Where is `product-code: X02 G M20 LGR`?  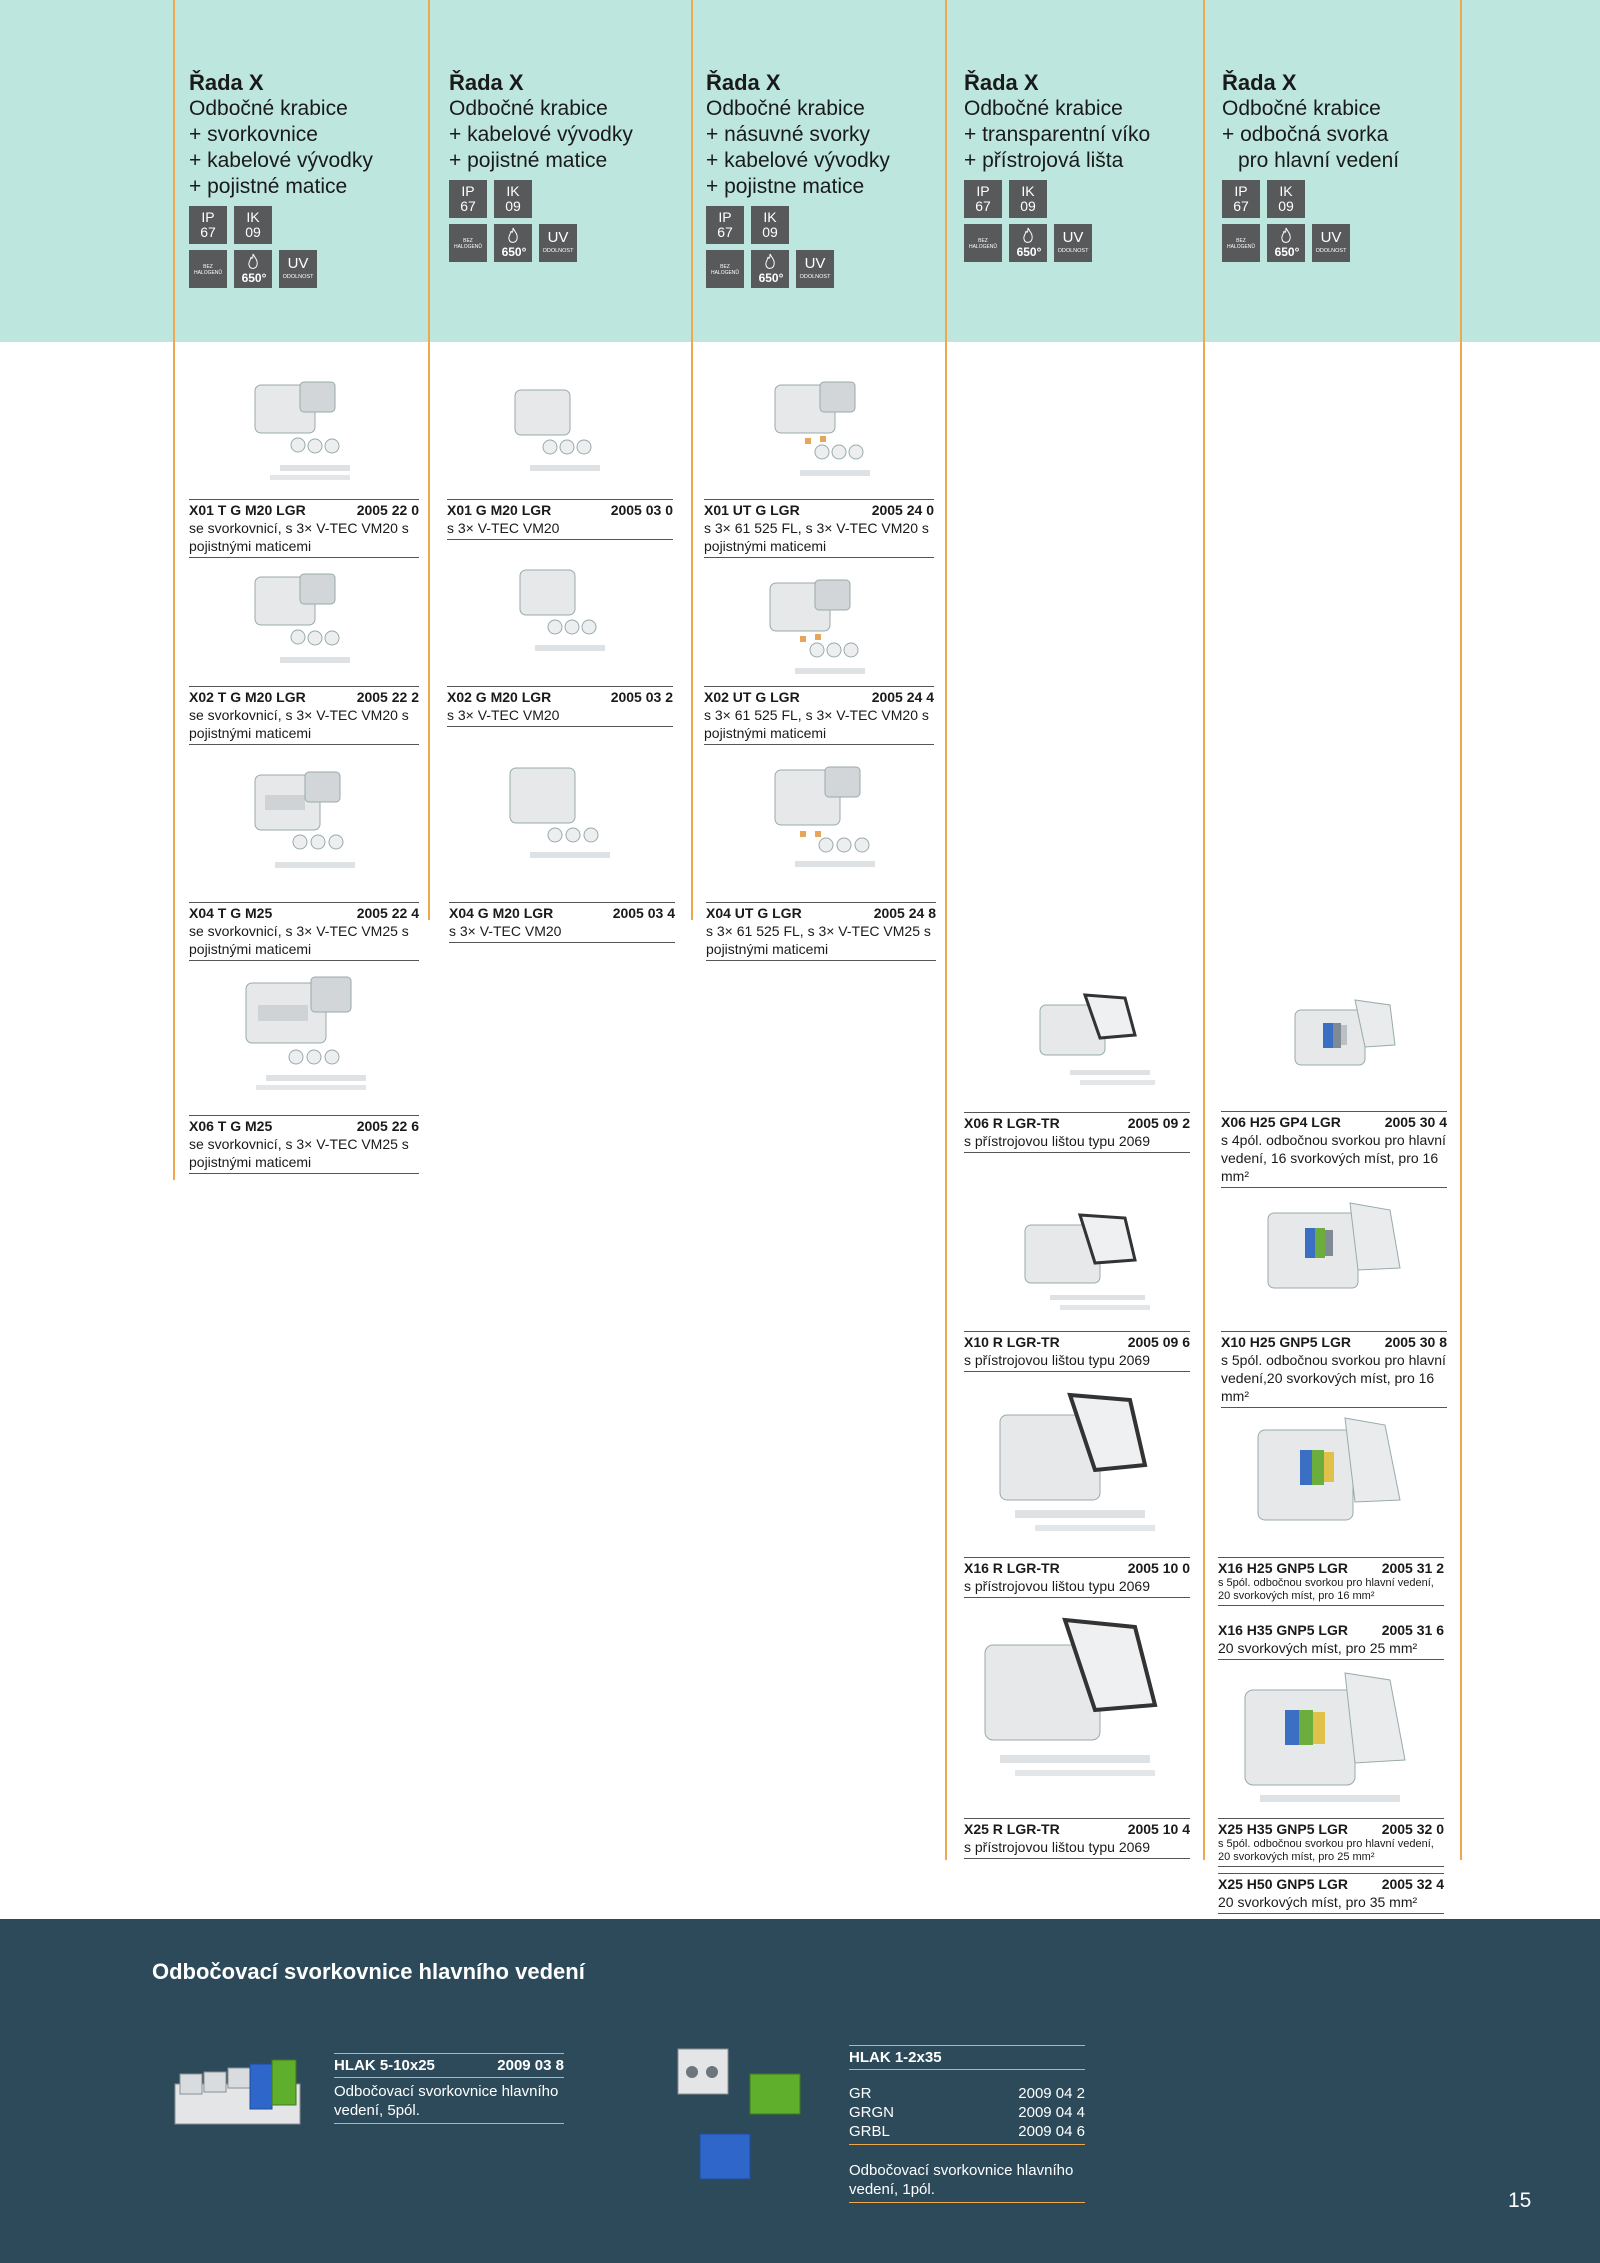 product-code: X02 G M20 LGR is located at coordinates (499, 697).